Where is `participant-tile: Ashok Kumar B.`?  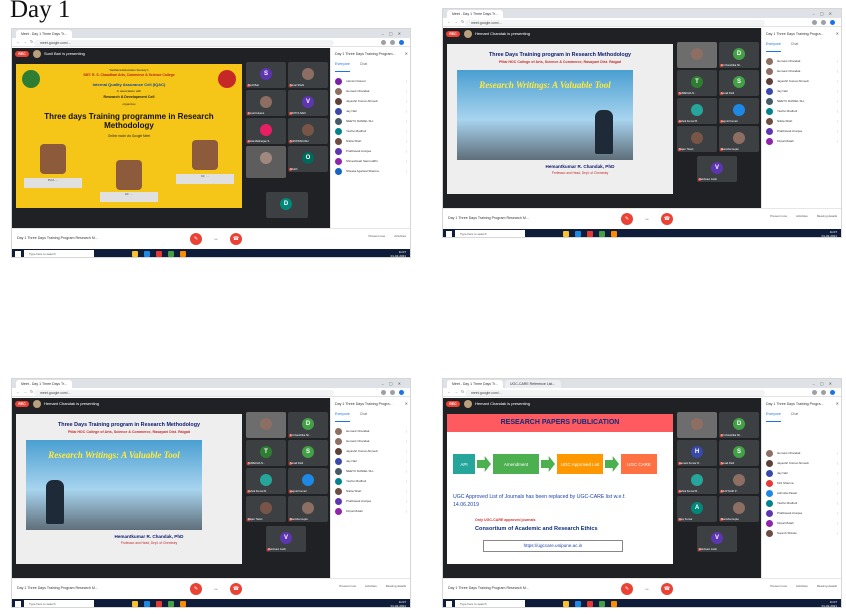 participant-tile: Ashok Kumar B. is located at coordinates (266, 481).